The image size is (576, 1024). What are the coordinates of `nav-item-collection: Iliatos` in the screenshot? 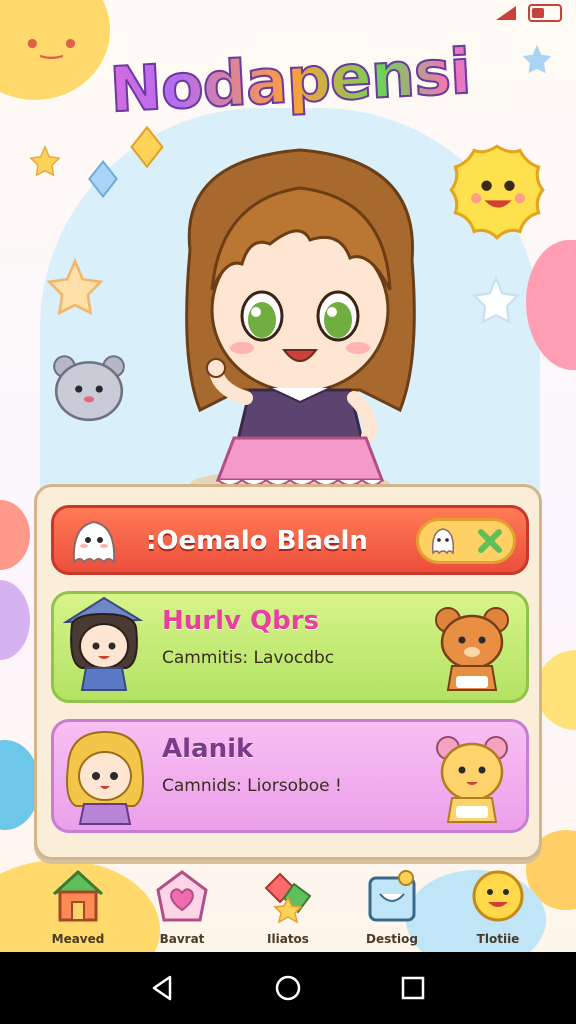 It's located at (288, 907).